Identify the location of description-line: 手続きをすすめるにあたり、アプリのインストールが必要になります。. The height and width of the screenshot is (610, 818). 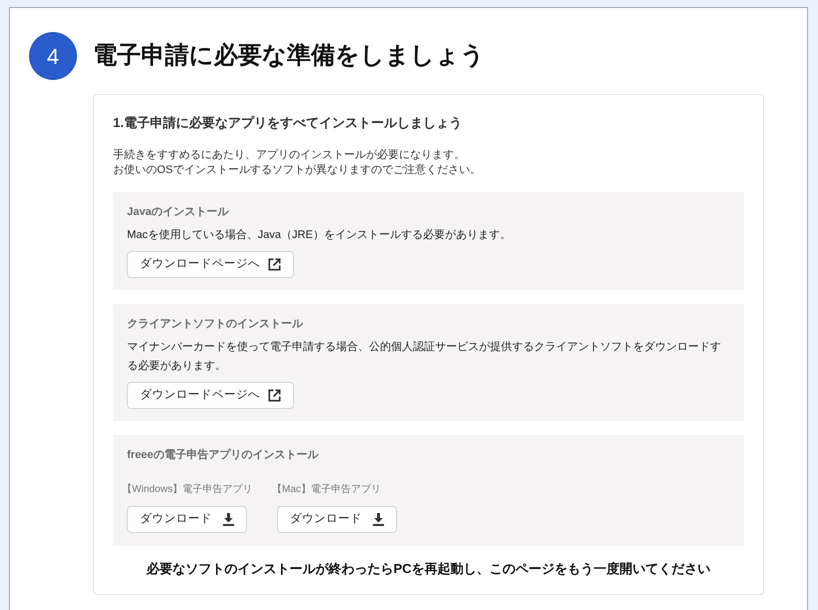
(289, 155).